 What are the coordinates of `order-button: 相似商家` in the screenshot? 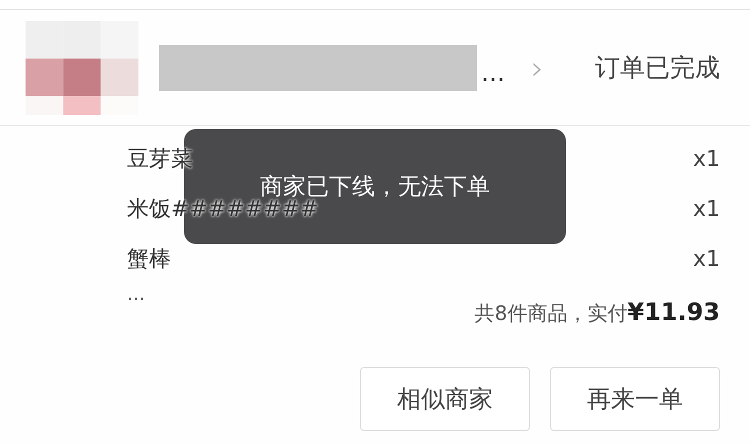 It's located at (445, 399).